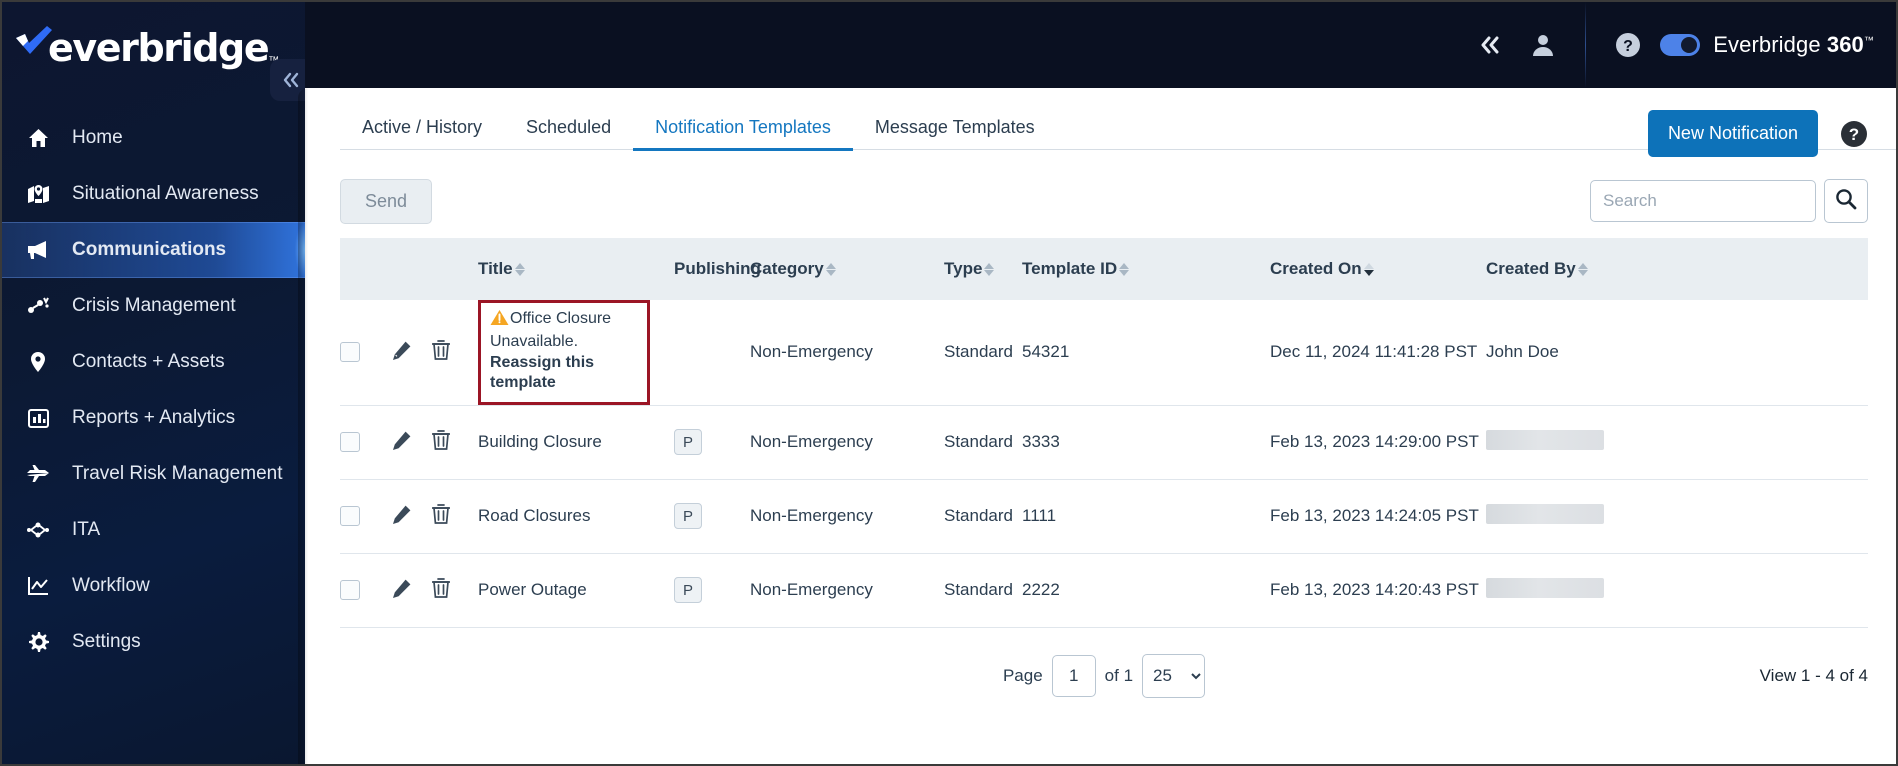 The height and width of the screenshot is (766, 1898). Describe the element at coordinates (717, 268) in the screenshot. I see `th-publishing-label: Publishing` at that location.